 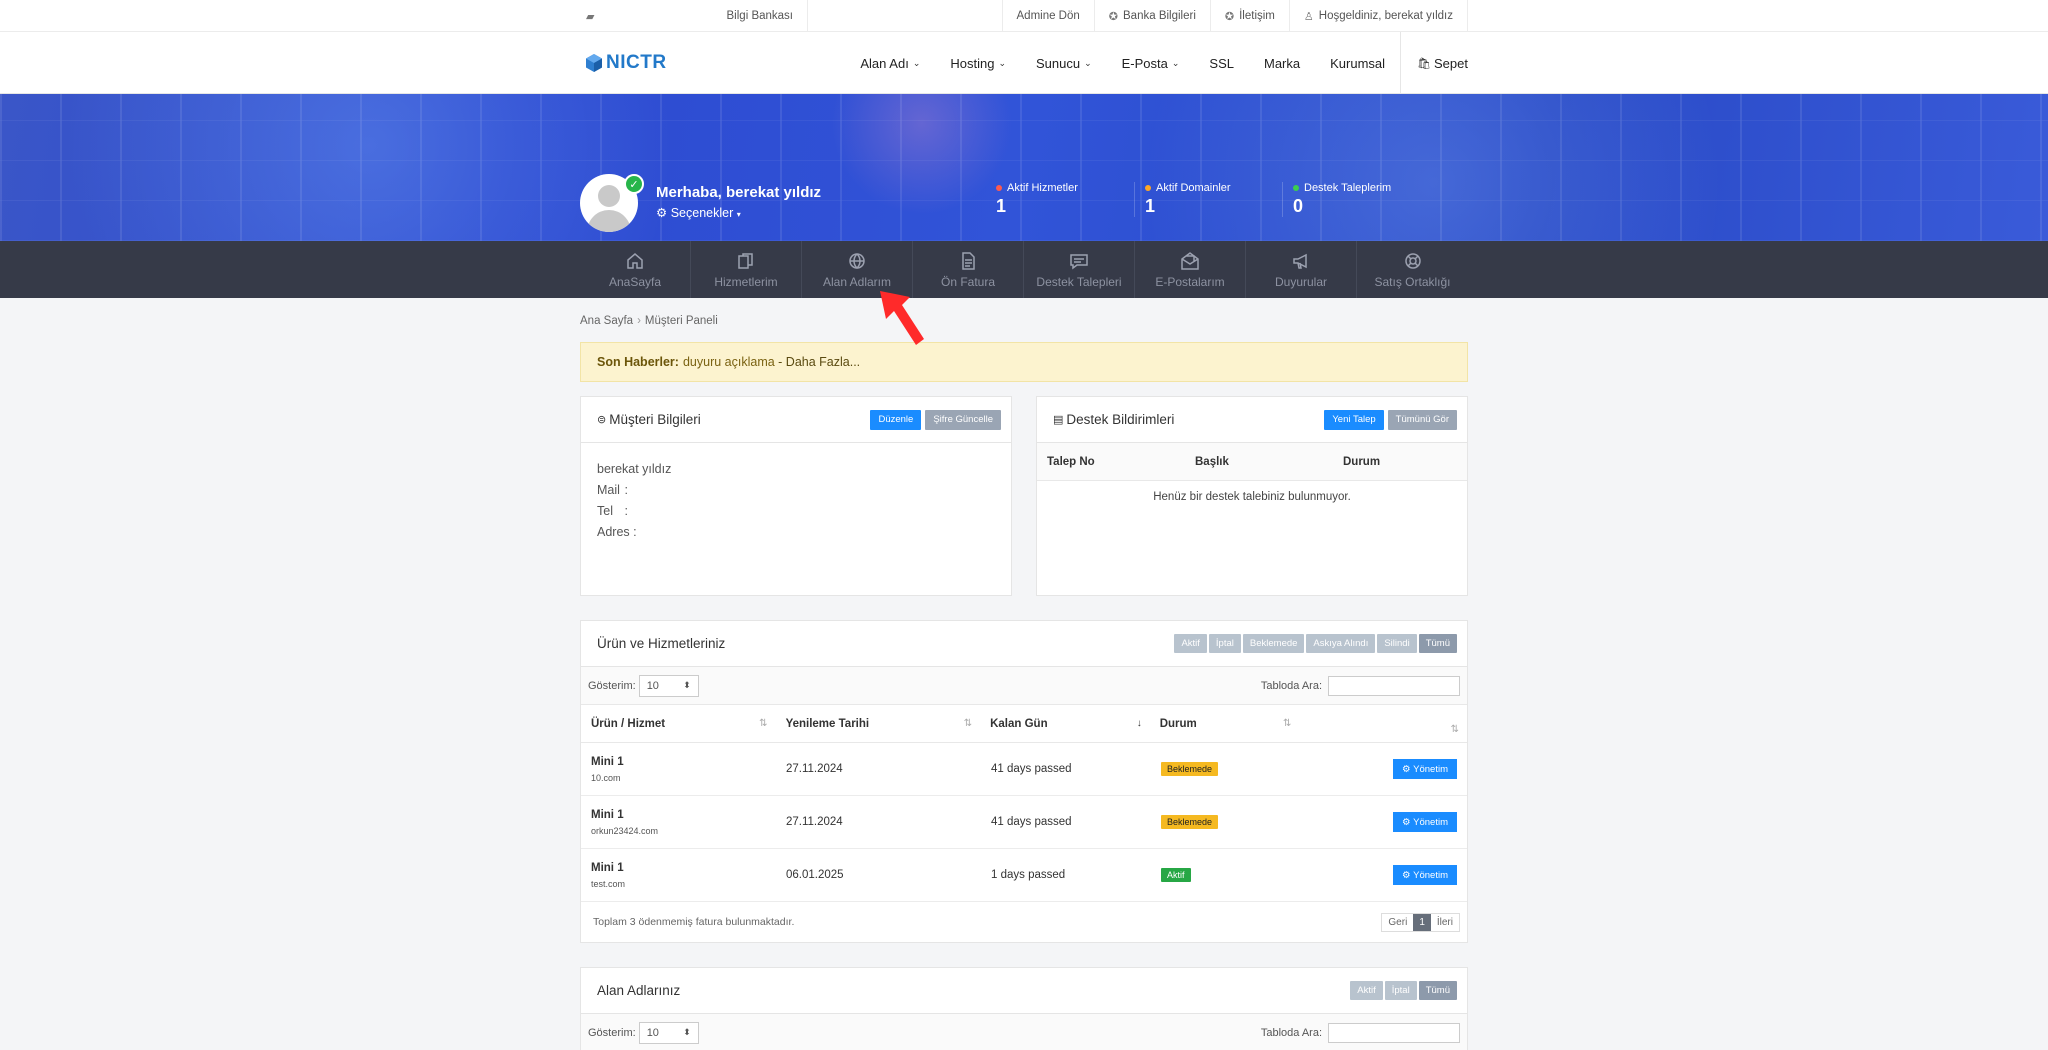 I want to click on welcome-link: ♙ Hoşgeldiniz, berekat yıldız, so click(x=1379, y=16).